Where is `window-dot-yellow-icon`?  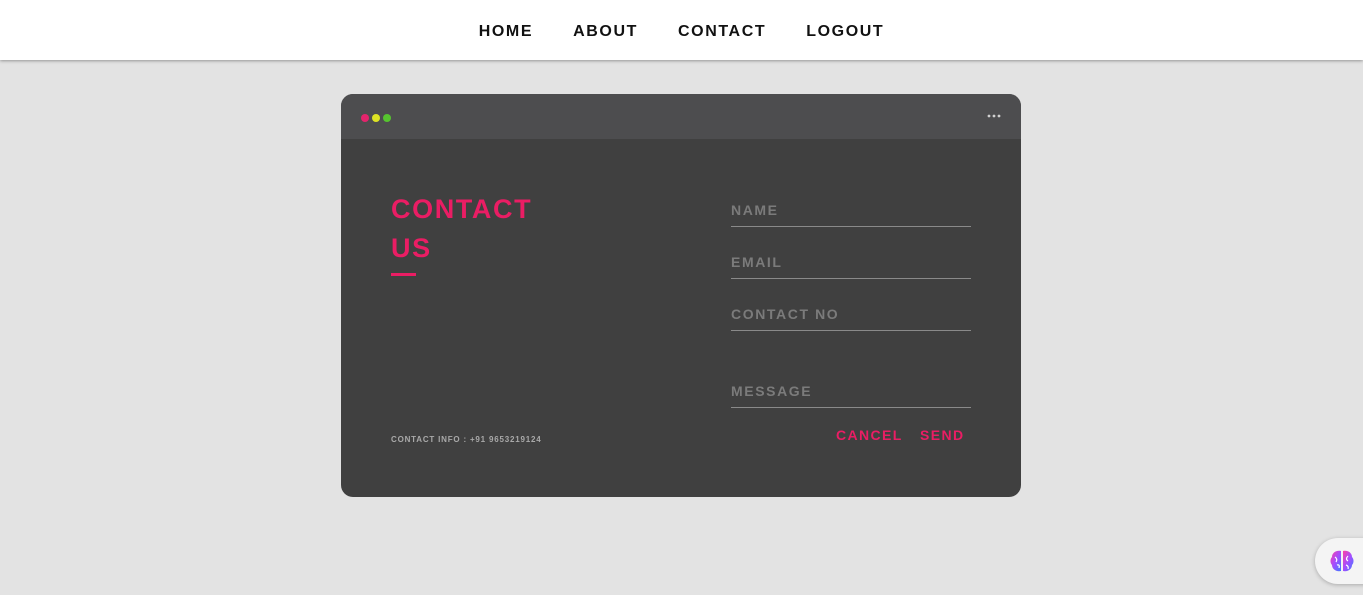 window-dot-yellow-icon is located at coordinates (376, 118).